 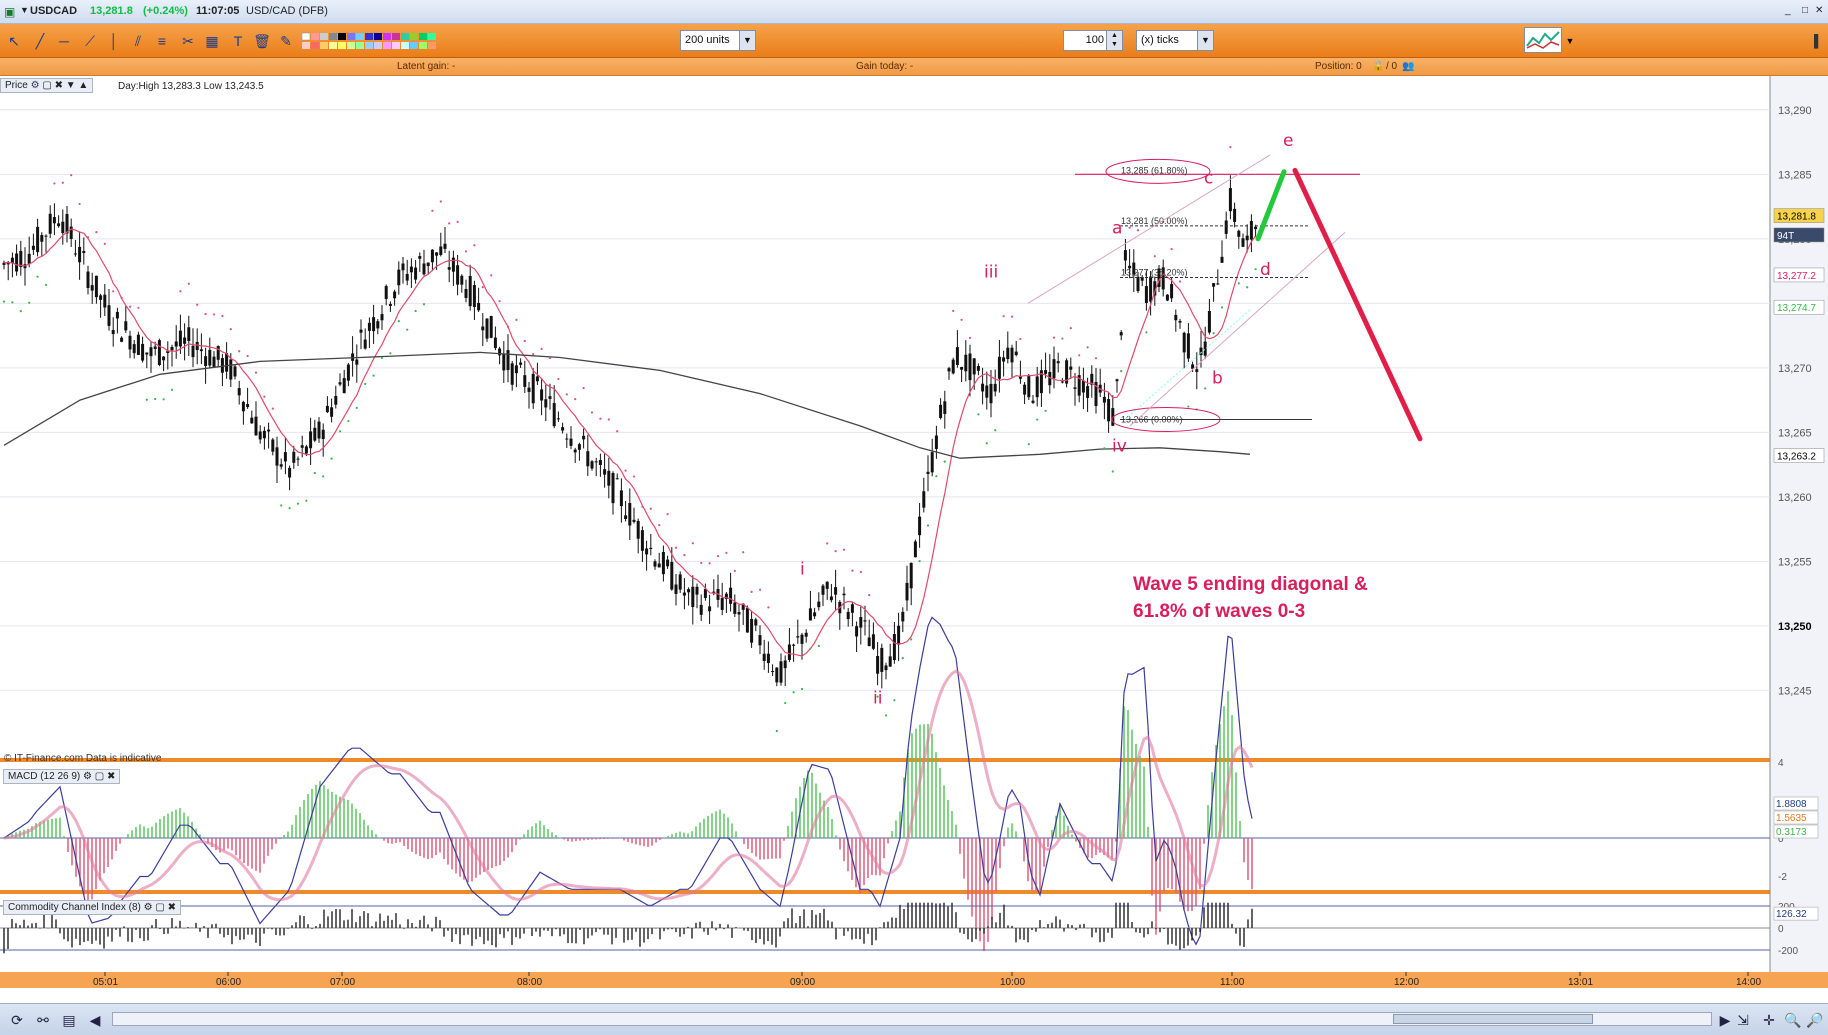 I want to click on price-panel-header: Price ⚙ ▢ ✖ ▼ ▲, so click(x=47, y=85).